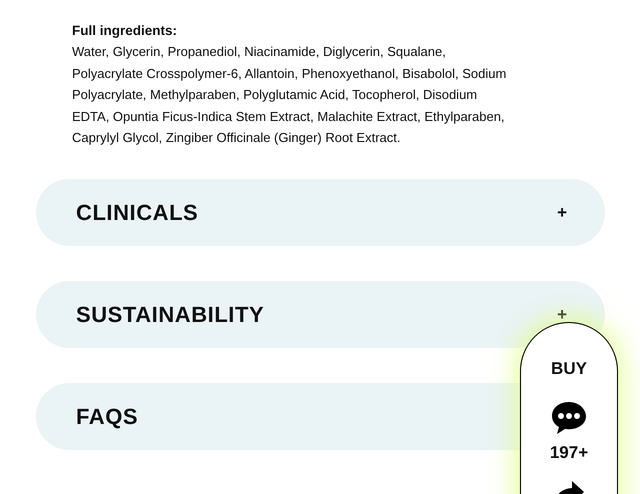 This screenshot has height=494, width=640. What do you see at coordinates (290, 95) in the screenshot?
I see `ingredients-text: Water, Glycerin, Propanediol, Niacinamide, Diglycerin, Squalane, Polyacrylate Crosspolymer-6, Allantoin, Phenoxyethanol, Bisabolol, Sodium Polyacrylate, Methylparaben, Polyglutamic Acid, Tocopherol, Disodium EDTA, Opuntia Ficus-Indica Stem Extract, Malachite Extract, Ethylparaben, Caprylyl Glycol, Zingiber Officinale (Ginger) Root Extract.` at bounding box center [290, 95].